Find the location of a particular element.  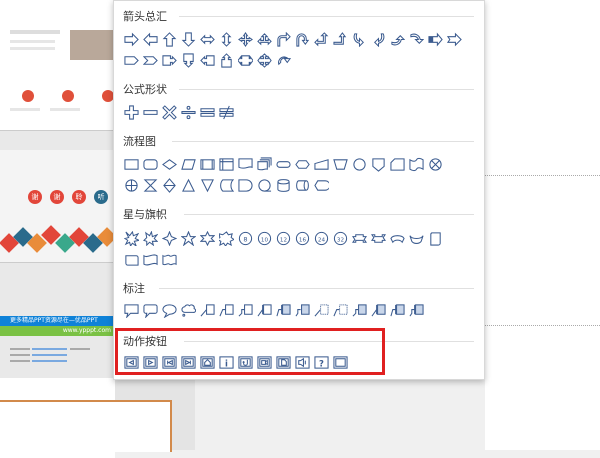

bent-up-arrow-shape is located at coordinates (340, 39).